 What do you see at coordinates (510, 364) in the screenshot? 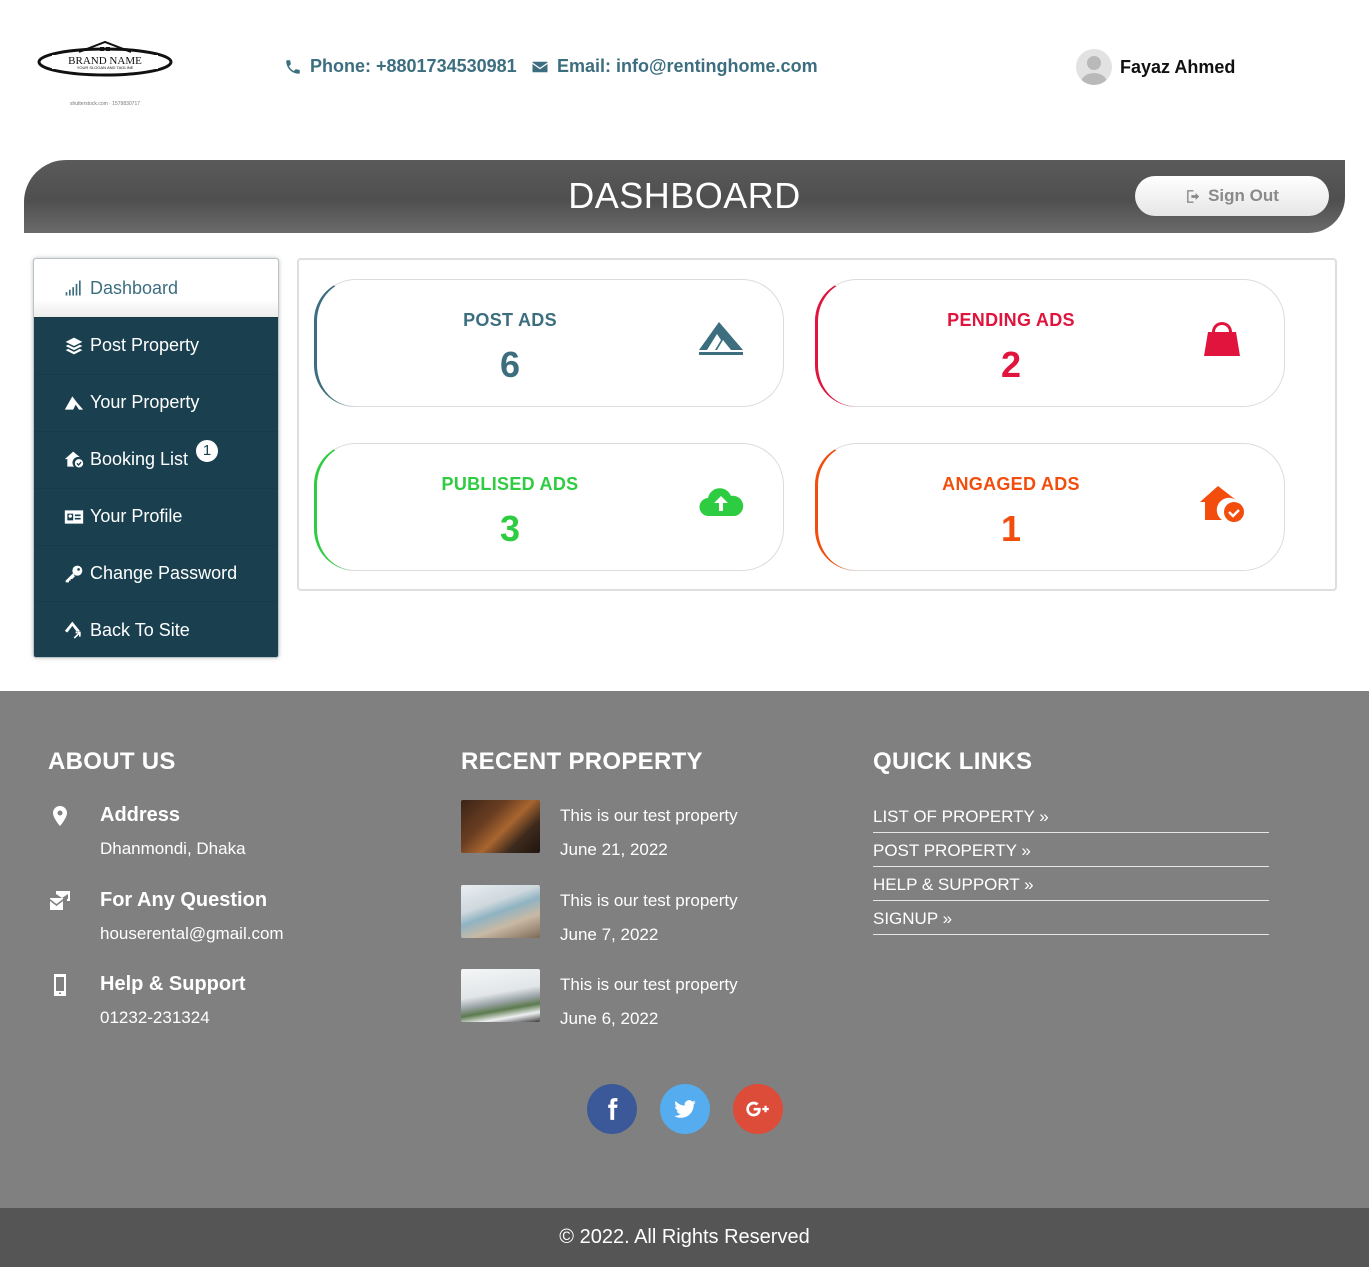
I see `stat-value: 6` at bounding box center [510, 364].